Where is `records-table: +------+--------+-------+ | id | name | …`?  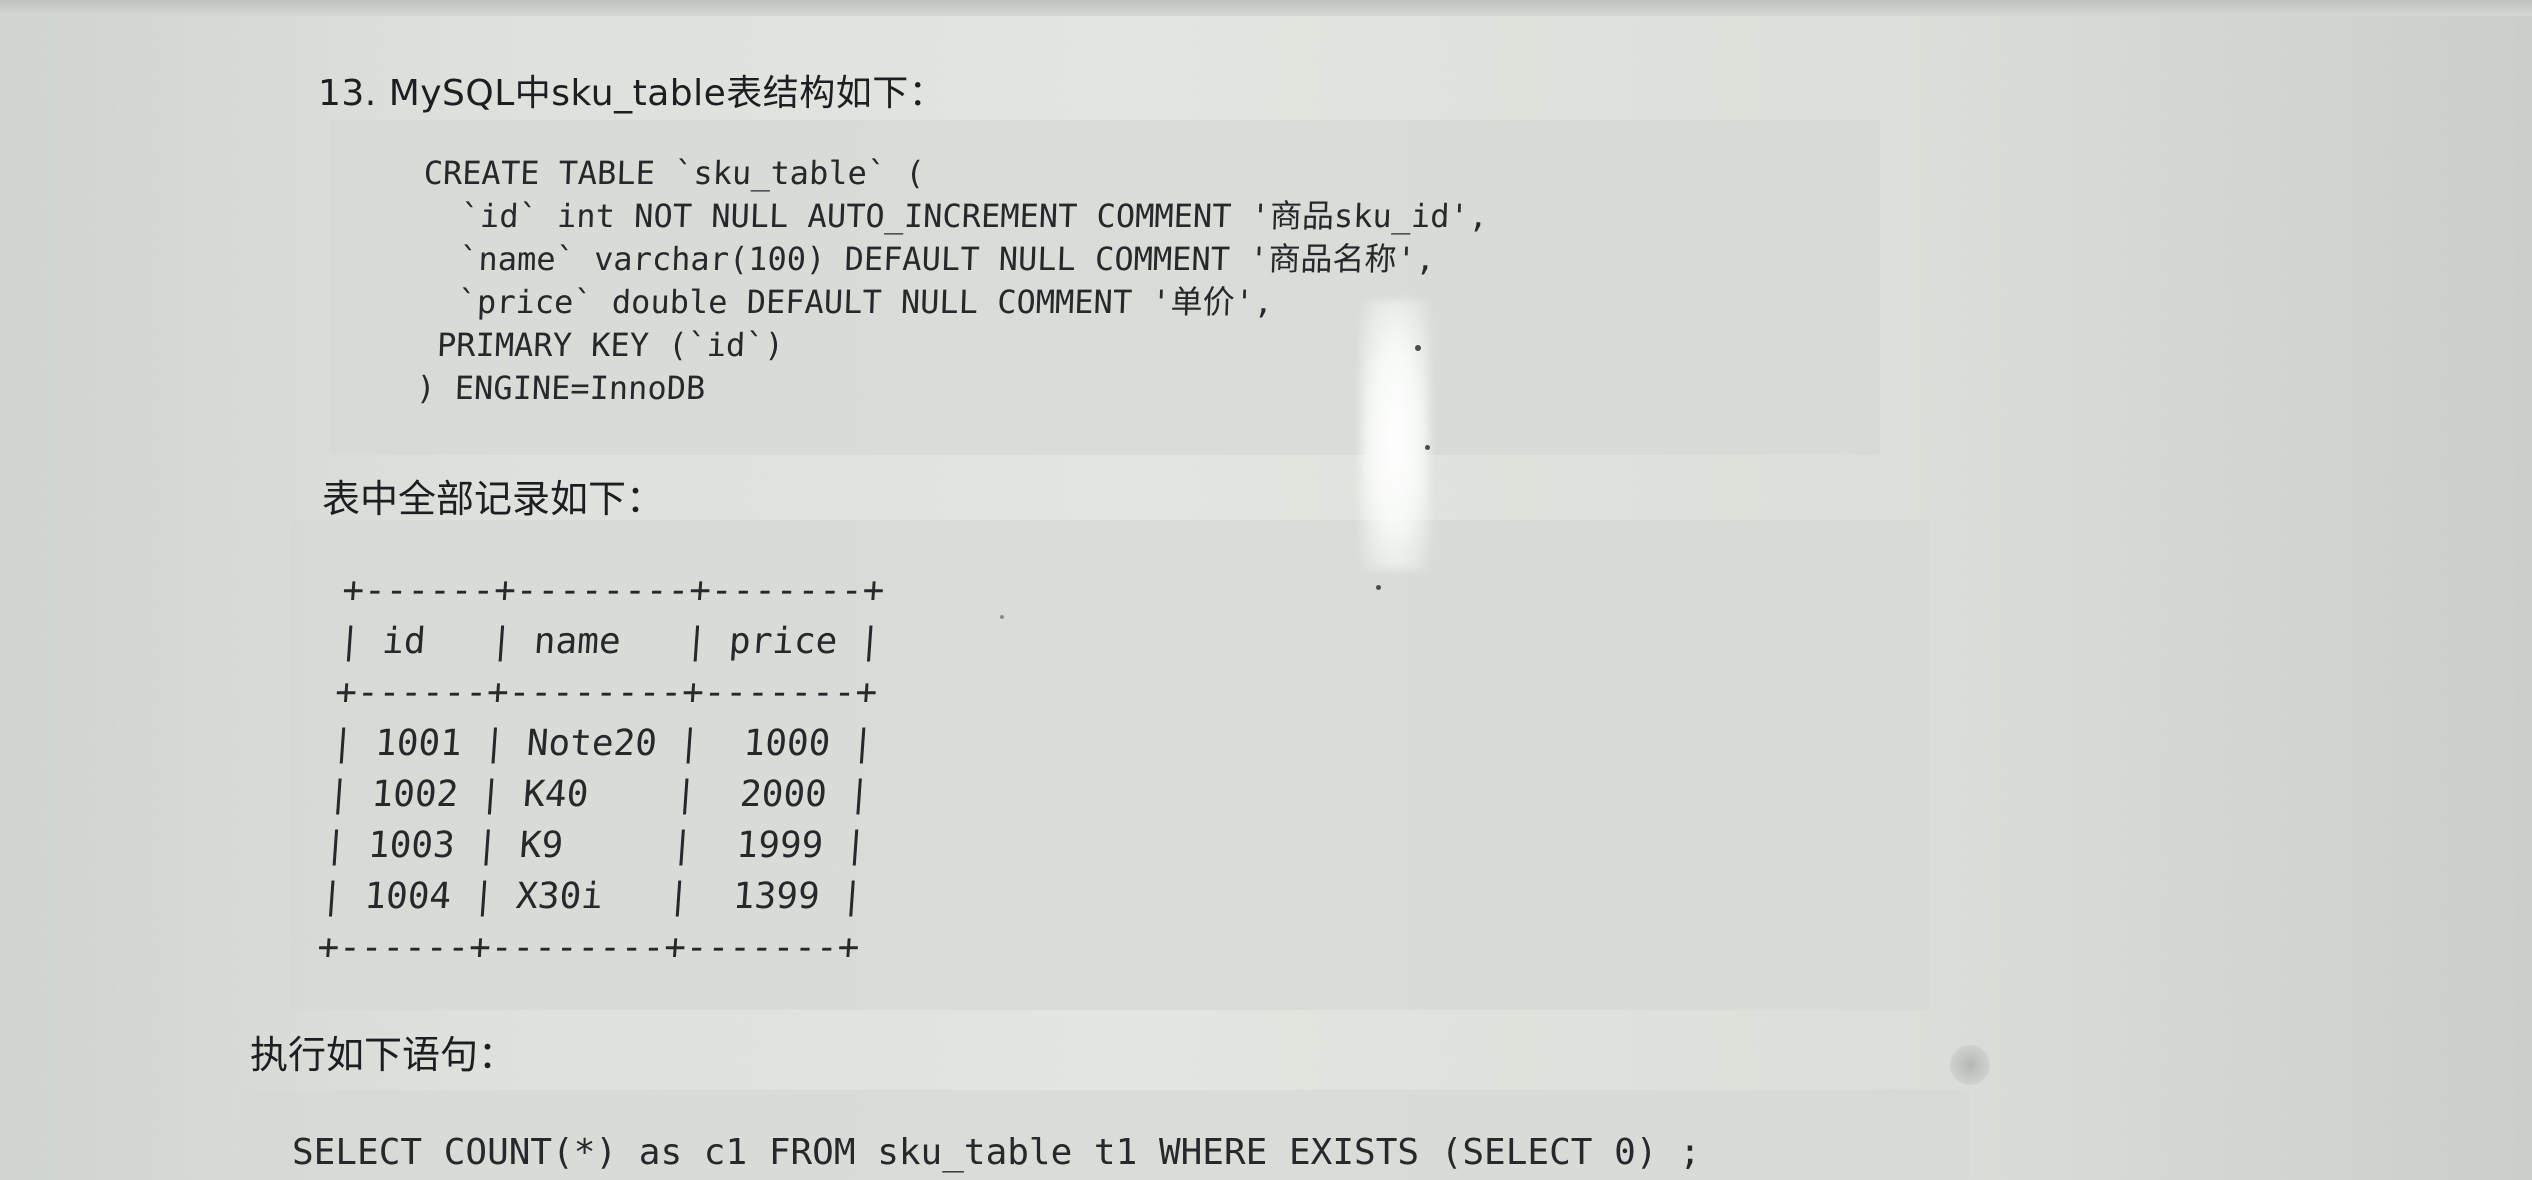
records-table: +------+--------+-------+ | id | name | … is located at coordinates (601, 769).